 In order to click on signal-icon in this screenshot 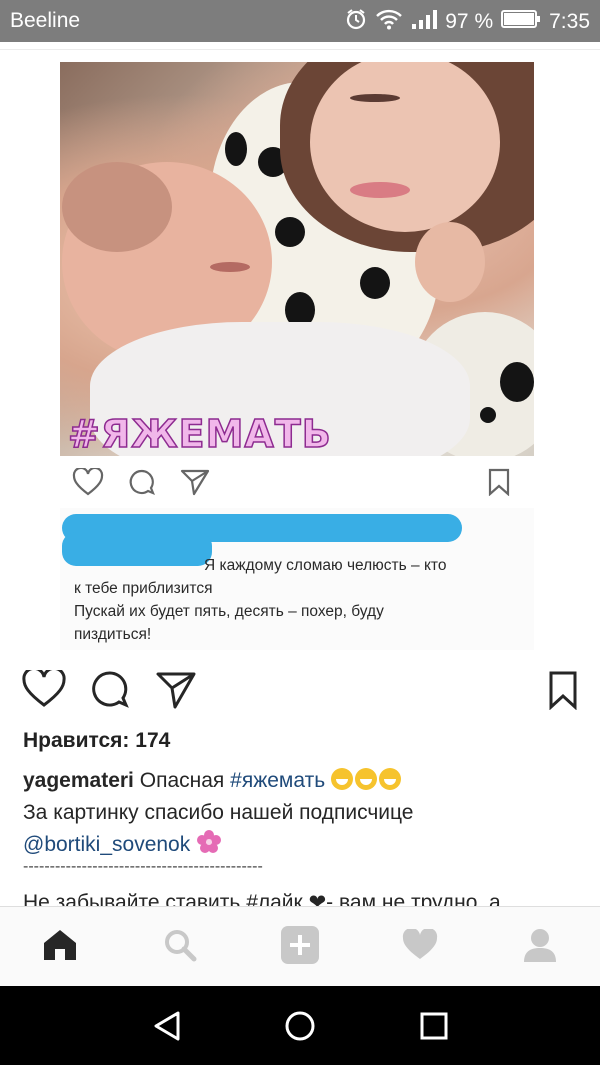, I will do `click(424, 22)`.